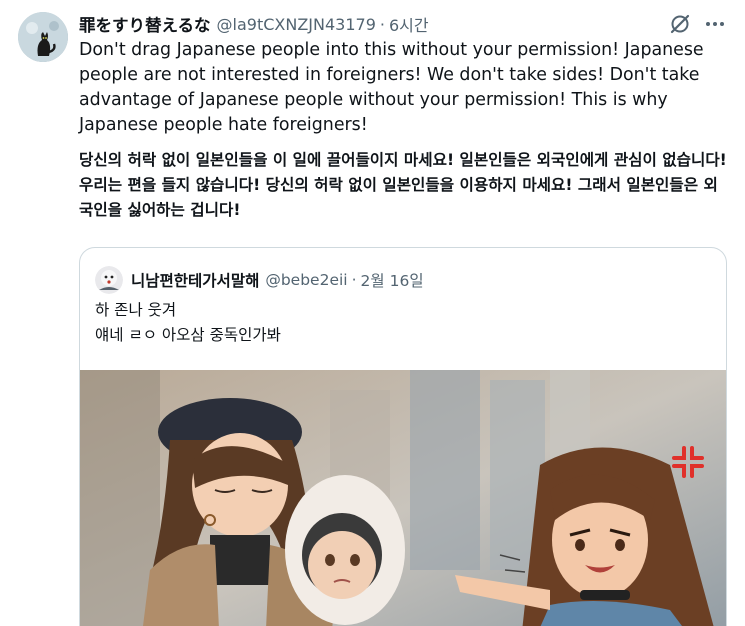 Image resolution: width=745 pixels, height=626 pixels. I want to click on tweet-timestamp: 6시간, so click(409, 24).